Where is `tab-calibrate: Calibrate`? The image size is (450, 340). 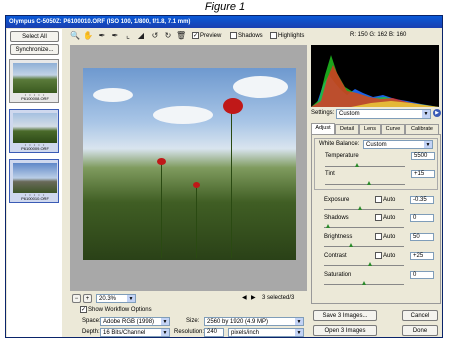
tab-calibrate: Calibrate is located at coordinates (422, 129).